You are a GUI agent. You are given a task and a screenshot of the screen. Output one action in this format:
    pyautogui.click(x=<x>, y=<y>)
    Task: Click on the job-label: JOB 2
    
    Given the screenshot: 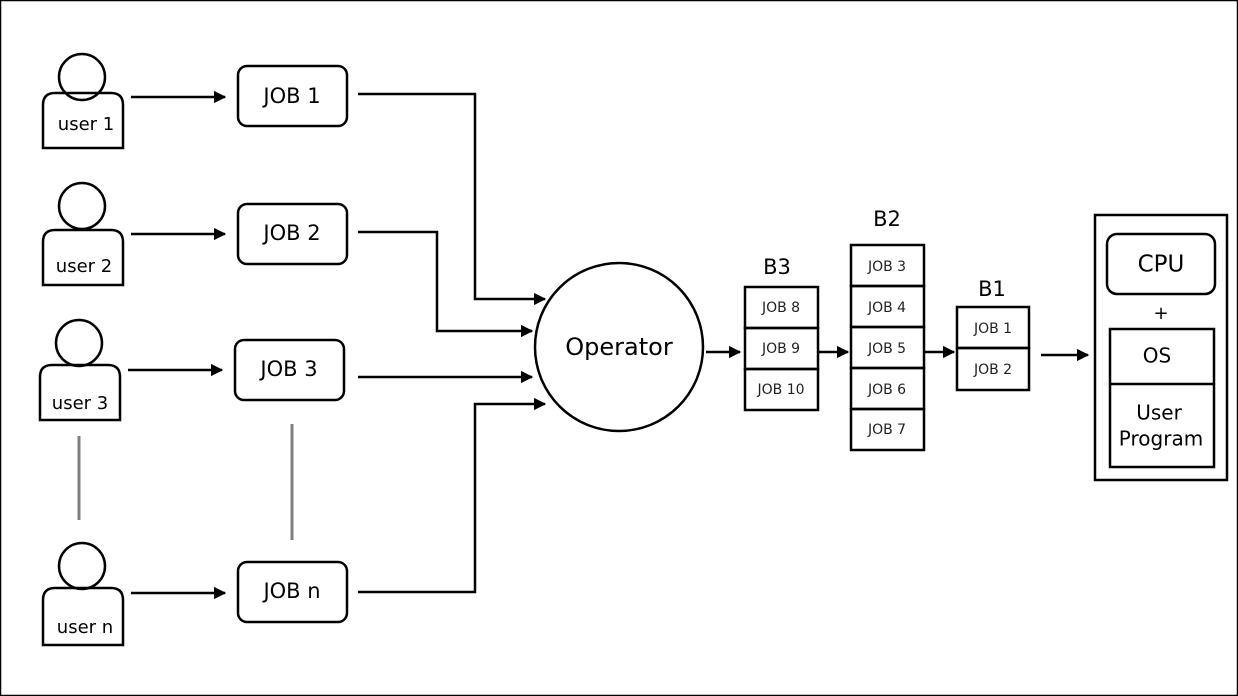 What is the action you would take?
    pyautogui.click(x=290, y=233)
    